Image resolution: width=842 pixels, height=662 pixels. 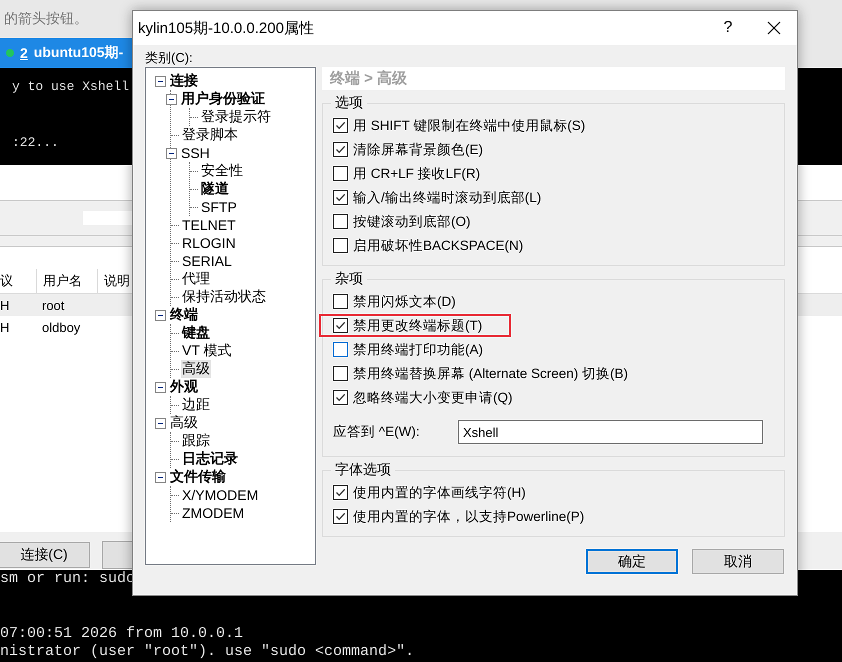 I want to click on window-title: kylin105期-10.0.0.200属性, so click(x=226, y=28).